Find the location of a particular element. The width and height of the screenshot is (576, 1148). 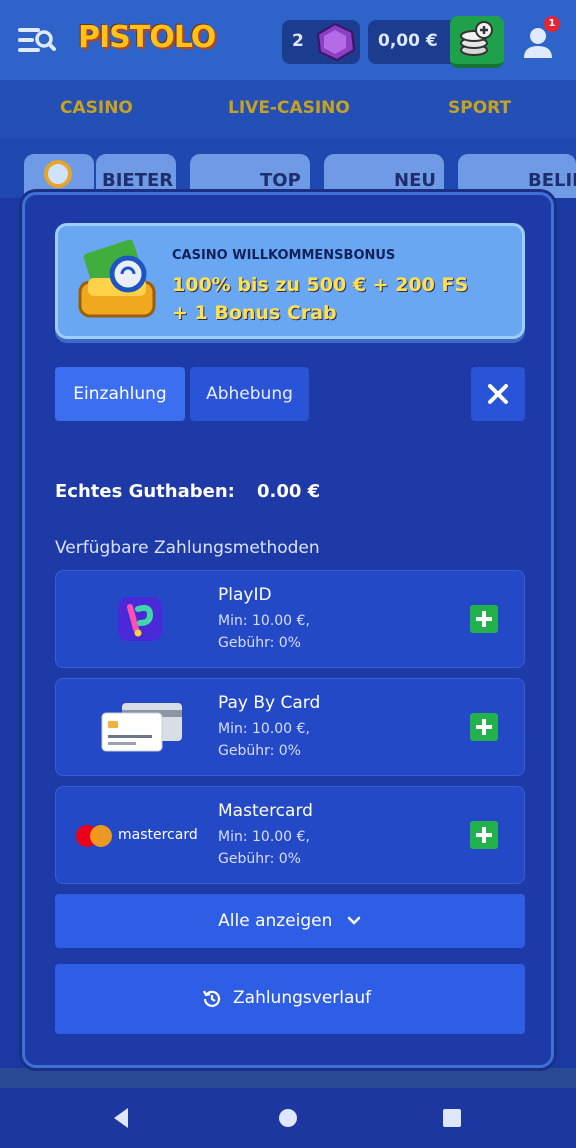

system-nav-bar is located at coordinates (288, 1118).